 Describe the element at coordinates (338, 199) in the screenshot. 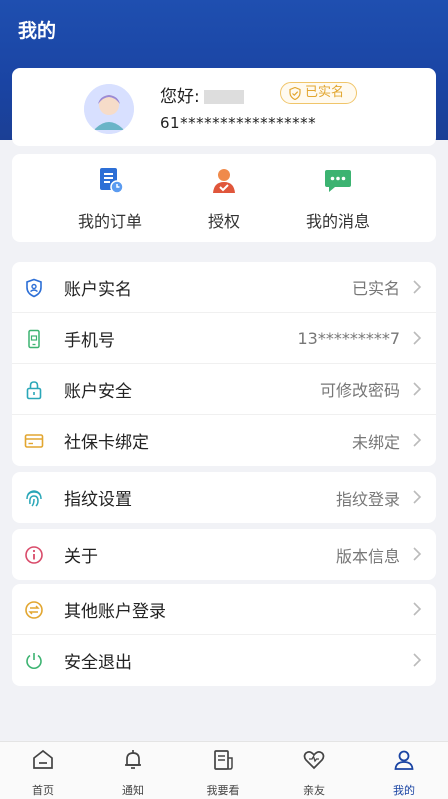

I see `my-messages-button: 我的消息` at that location.